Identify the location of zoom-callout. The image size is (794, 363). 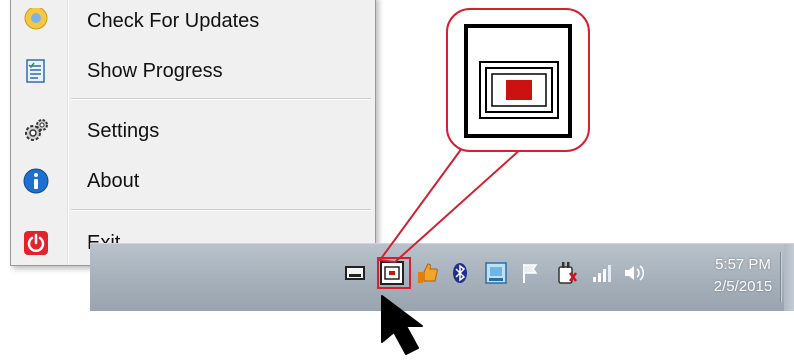
(518, 80).